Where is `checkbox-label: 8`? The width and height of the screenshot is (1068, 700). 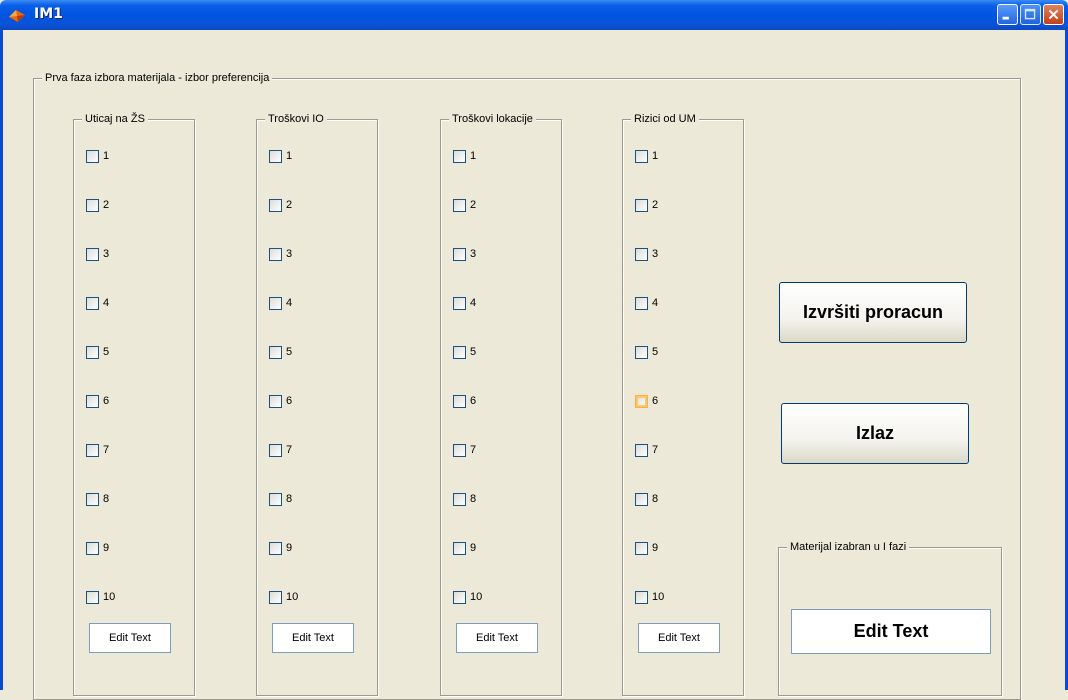 checkbox-label: 8 is located at coordinates (473, 499).